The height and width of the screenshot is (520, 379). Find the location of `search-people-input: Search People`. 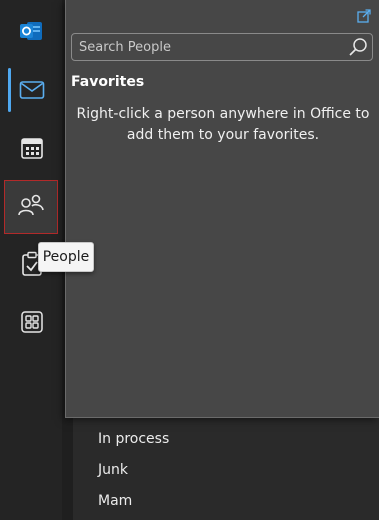

search-people-input: Search People is located at coordinates (222, 47).